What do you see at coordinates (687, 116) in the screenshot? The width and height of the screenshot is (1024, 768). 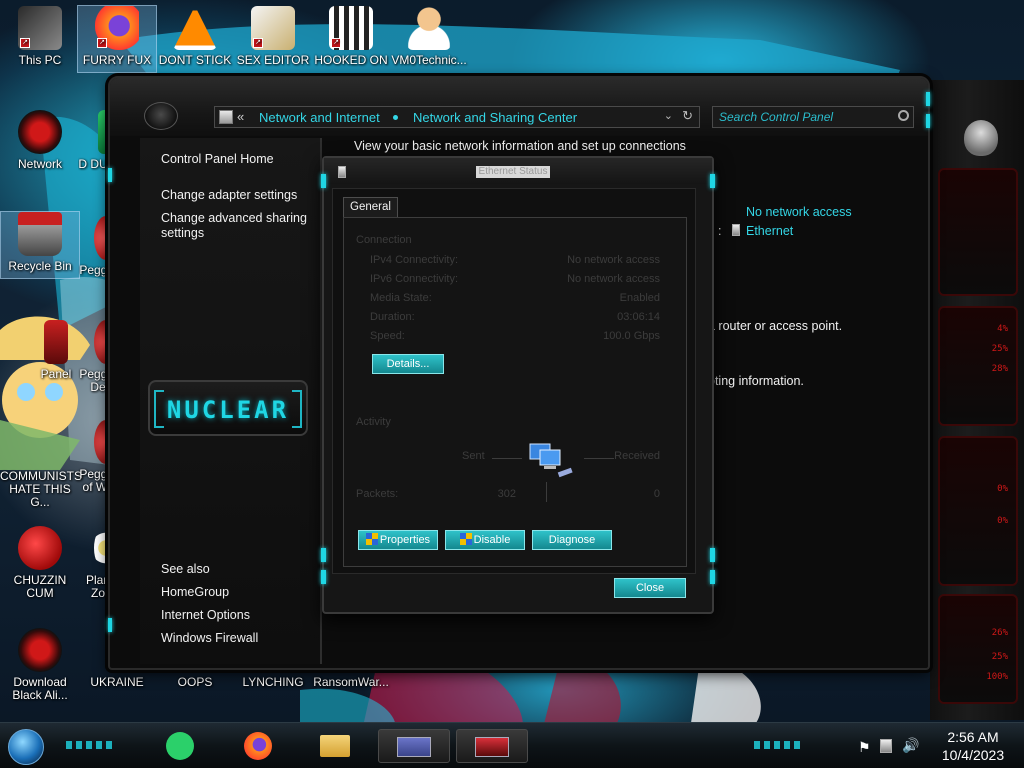 I see `refresh-icon: ↻` at bounding box center [687, 116].